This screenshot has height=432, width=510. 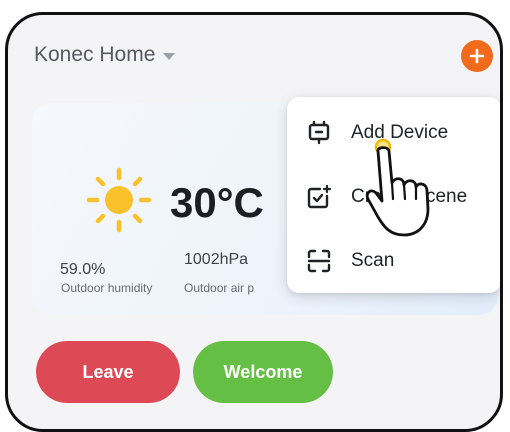 I want to click on add-device-icon, so click(x=319, y=132).